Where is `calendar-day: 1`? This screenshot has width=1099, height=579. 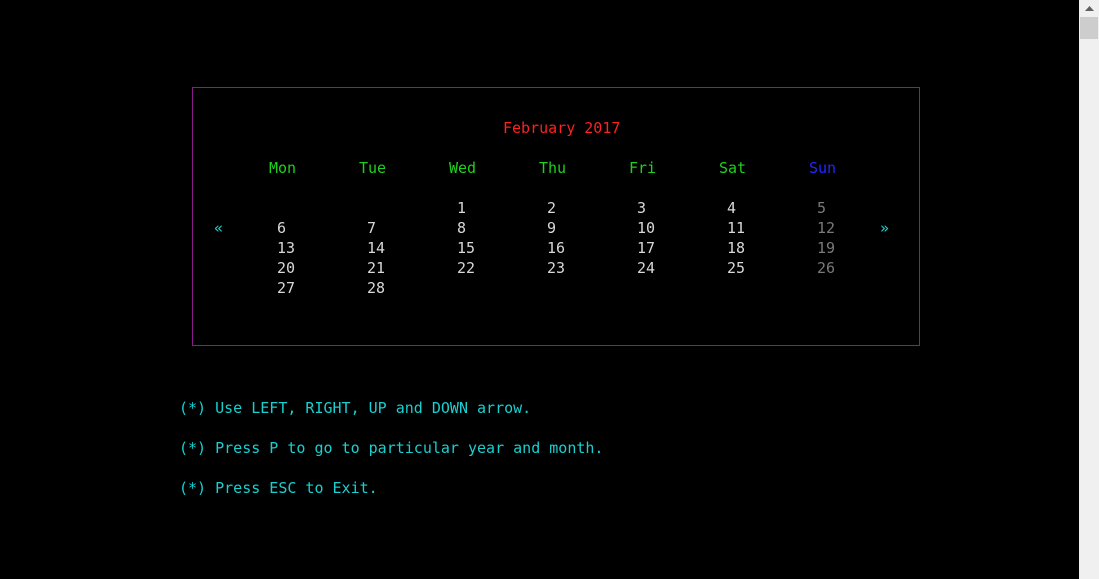
calendar-day: 1 is located at coordinates (461, 208).